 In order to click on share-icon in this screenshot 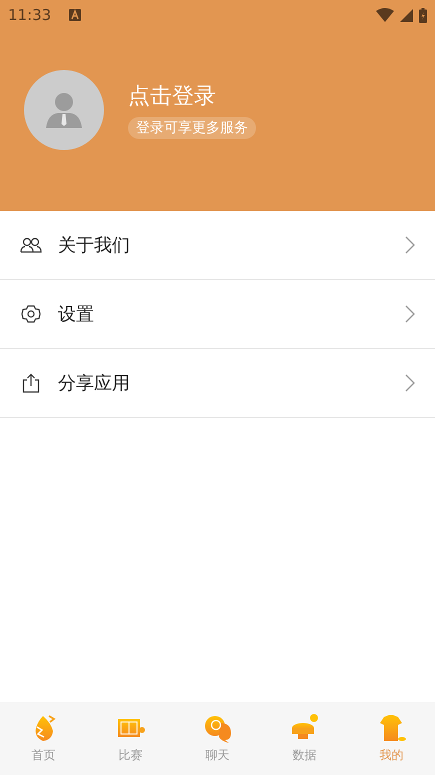, I will do `click(31, 383)`.